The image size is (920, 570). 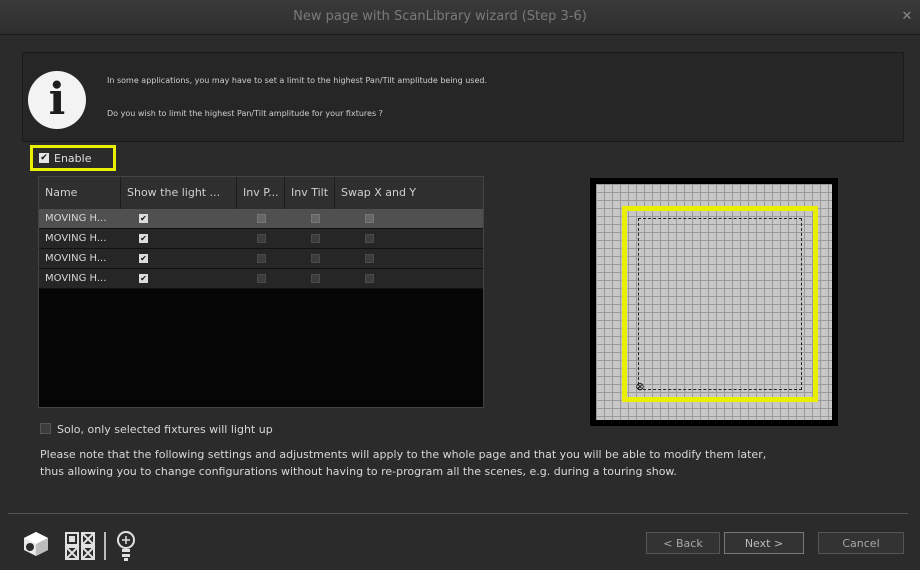 I want to click on pan-tilt-limit-preview: ⊗, so click(x=714, y=302).